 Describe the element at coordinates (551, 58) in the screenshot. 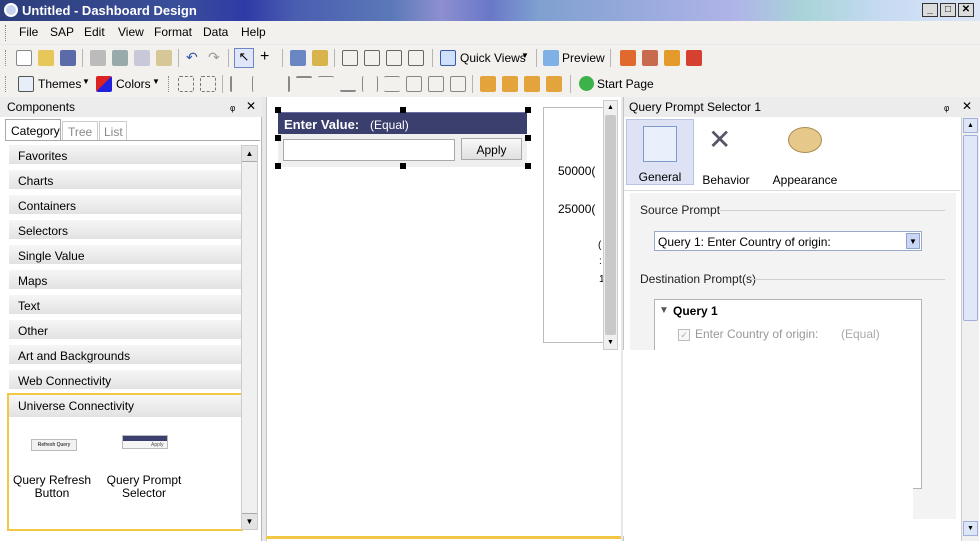

I see `preview-icon` at that location.